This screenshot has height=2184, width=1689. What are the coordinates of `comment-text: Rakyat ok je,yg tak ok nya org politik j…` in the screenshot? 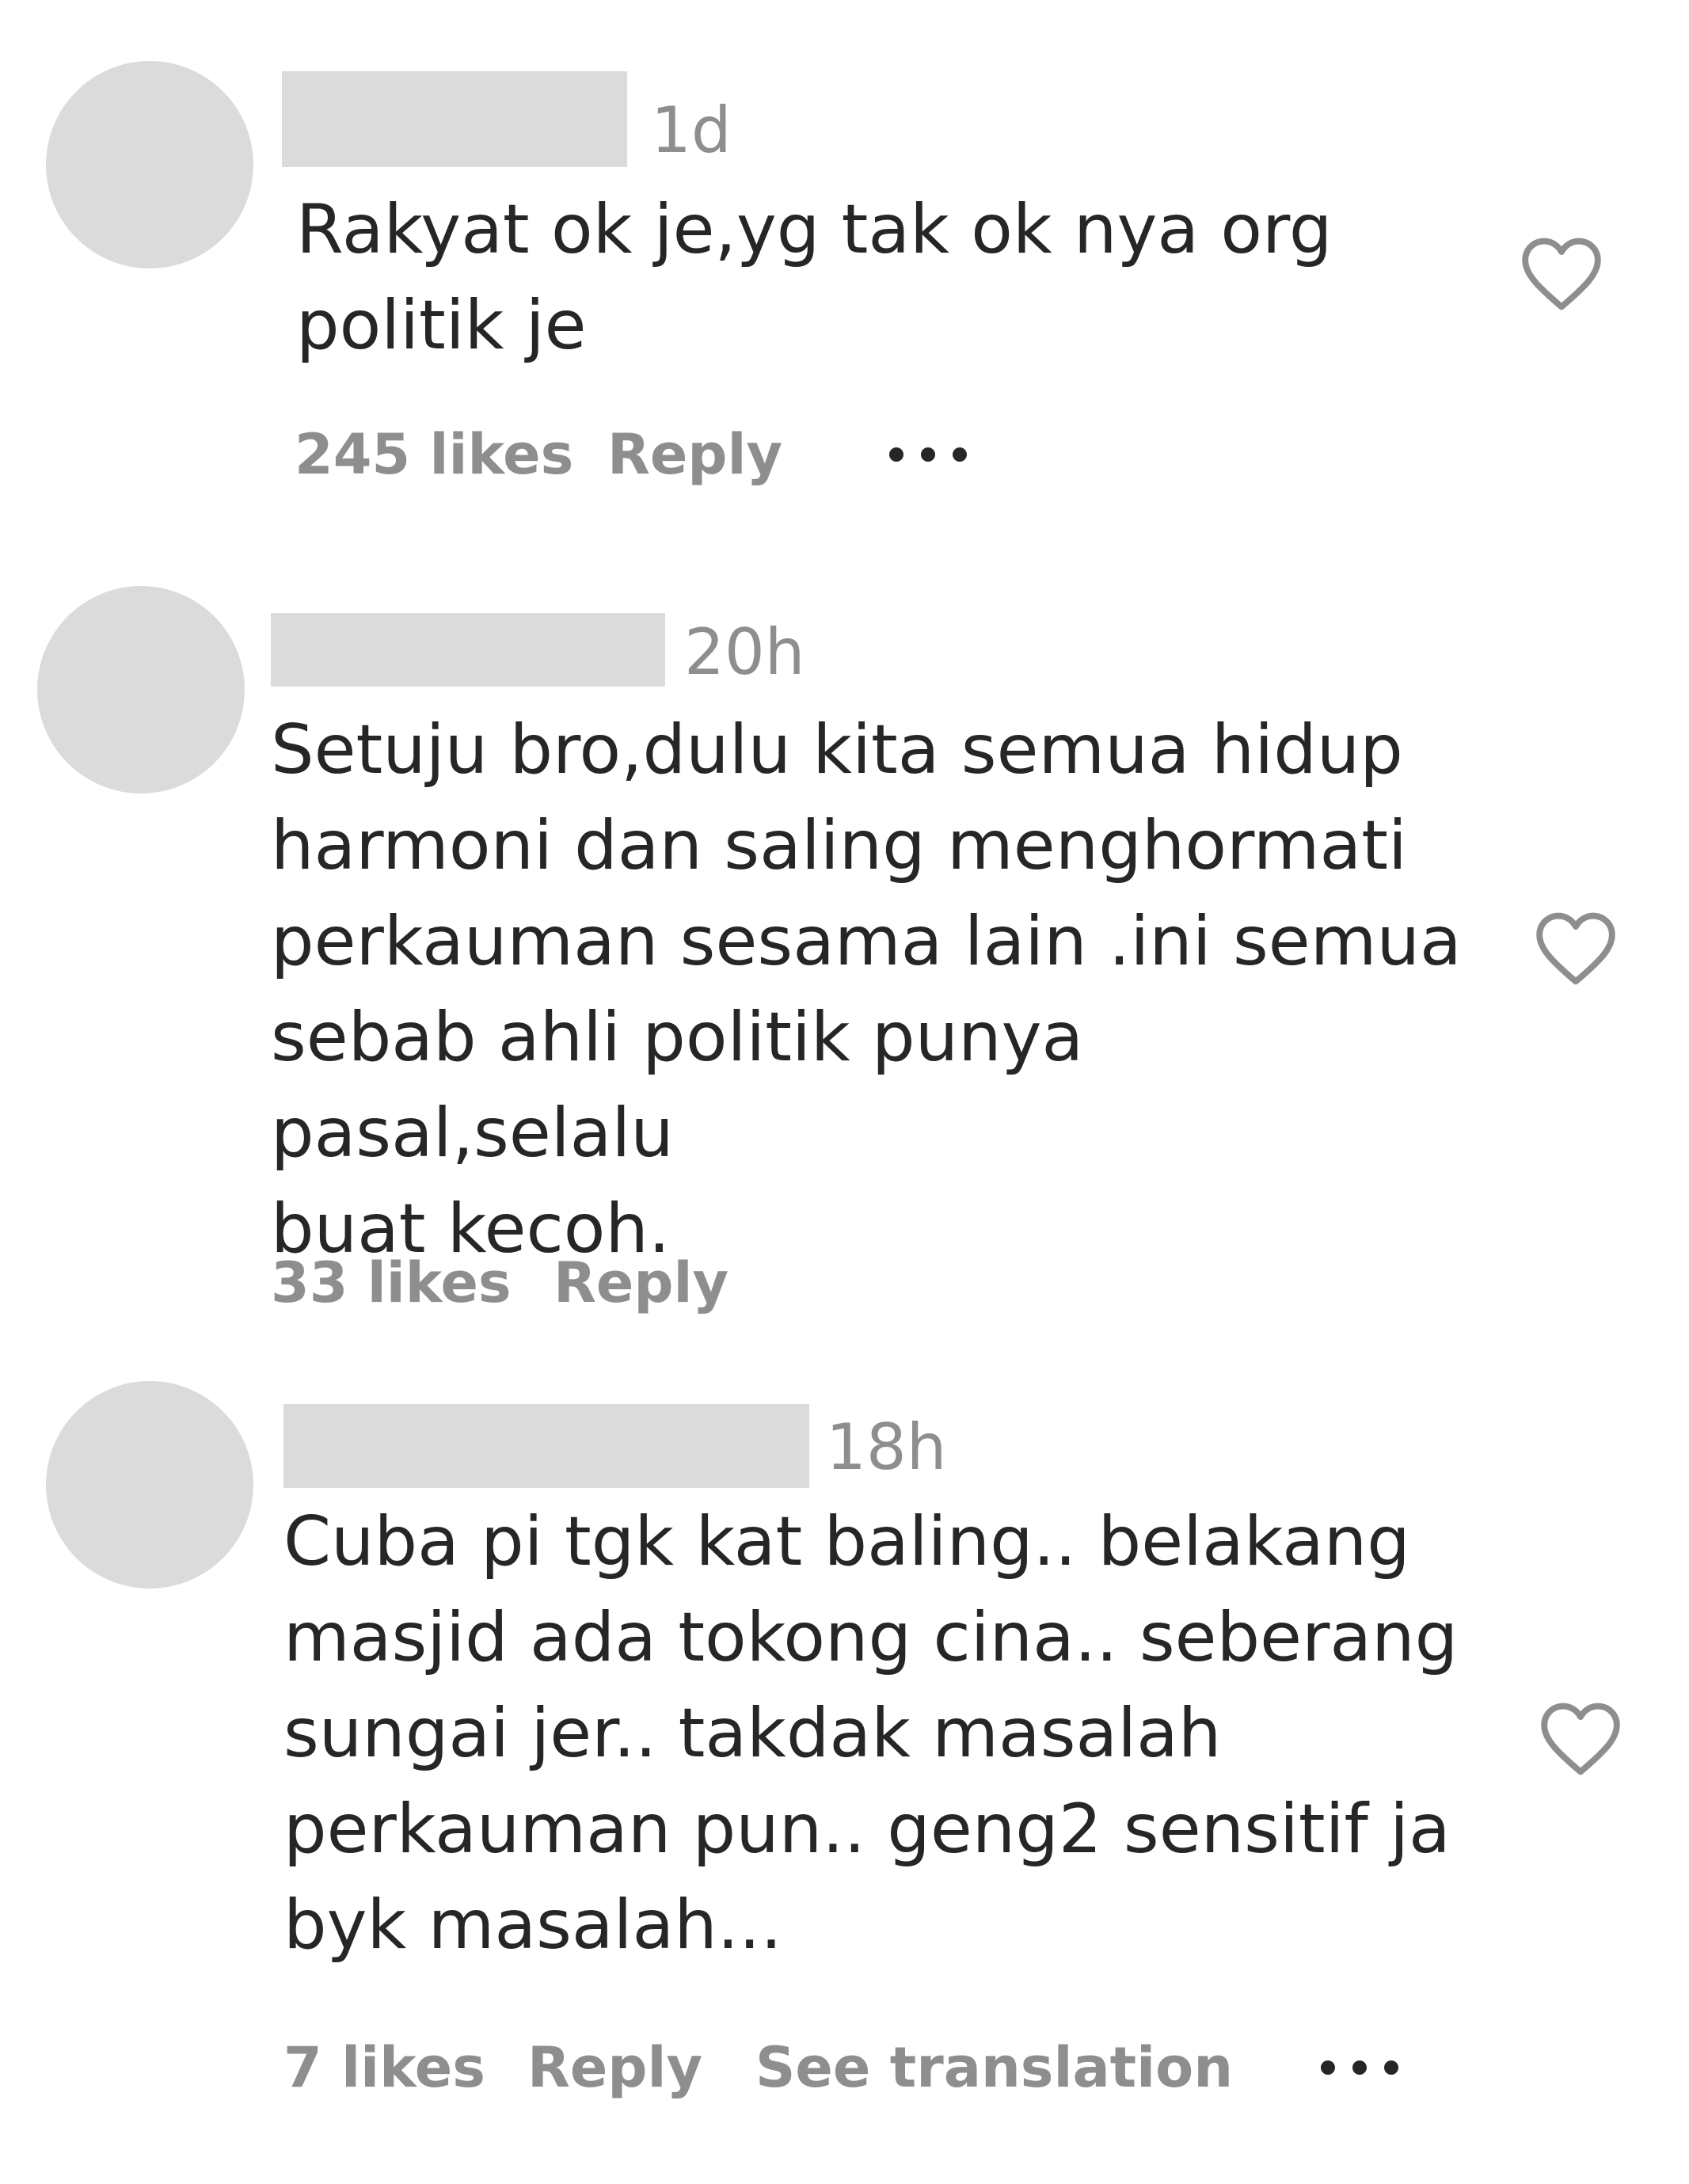 It's located at (814, 277).